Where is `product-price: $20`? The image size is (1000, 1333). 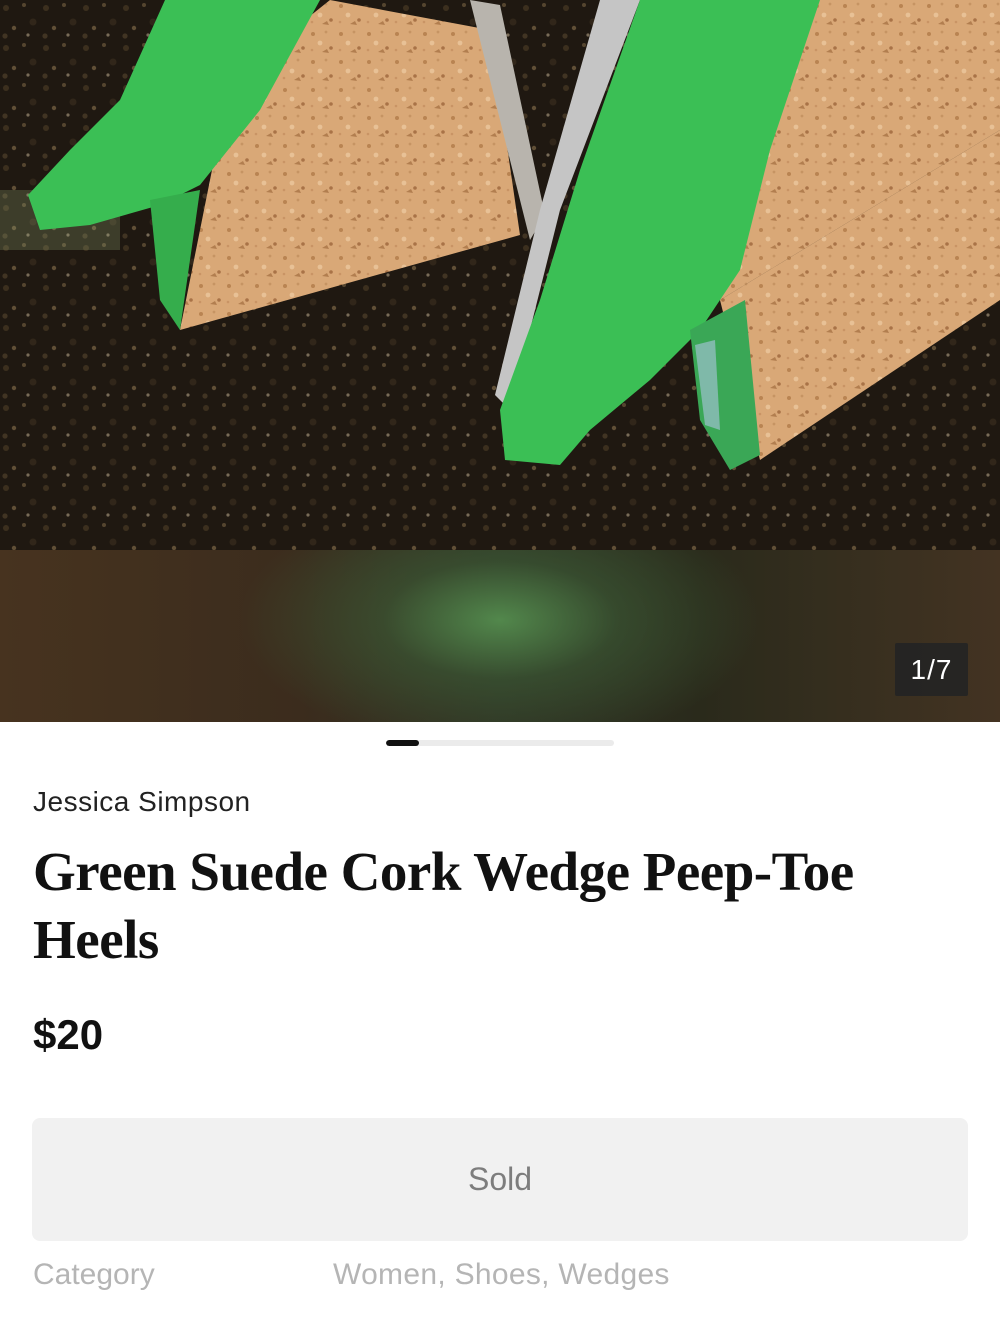
product-price: $20 is located at coordinates (68, 1034).